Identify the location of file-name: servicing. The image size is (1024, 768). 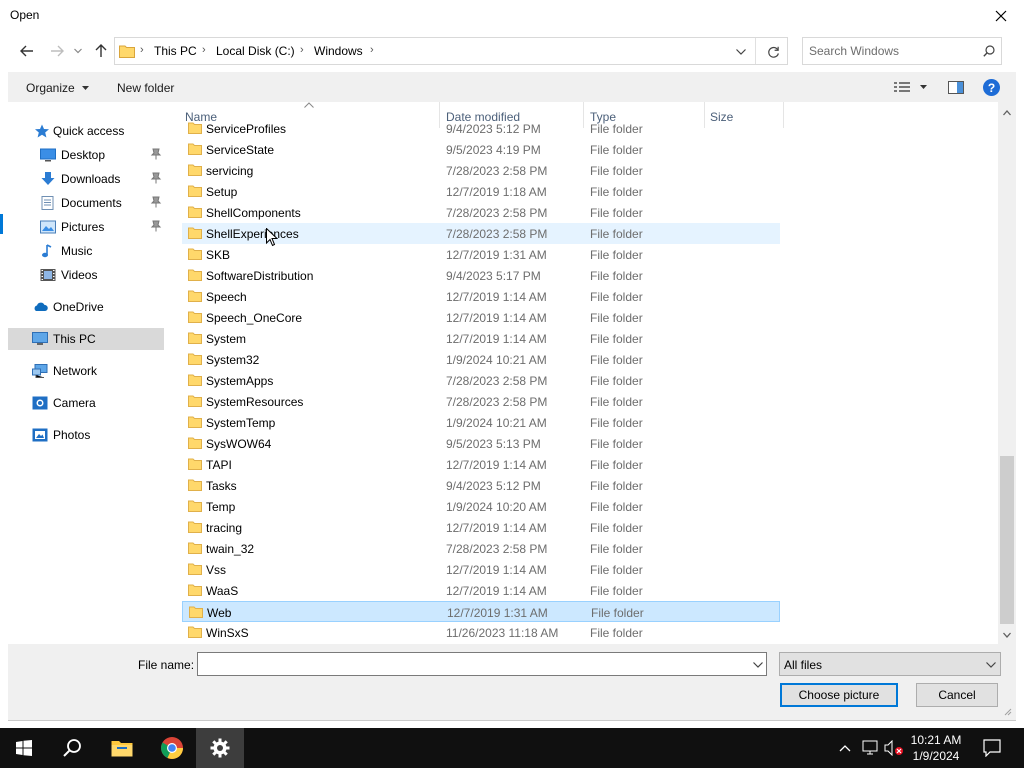
(230, 171).